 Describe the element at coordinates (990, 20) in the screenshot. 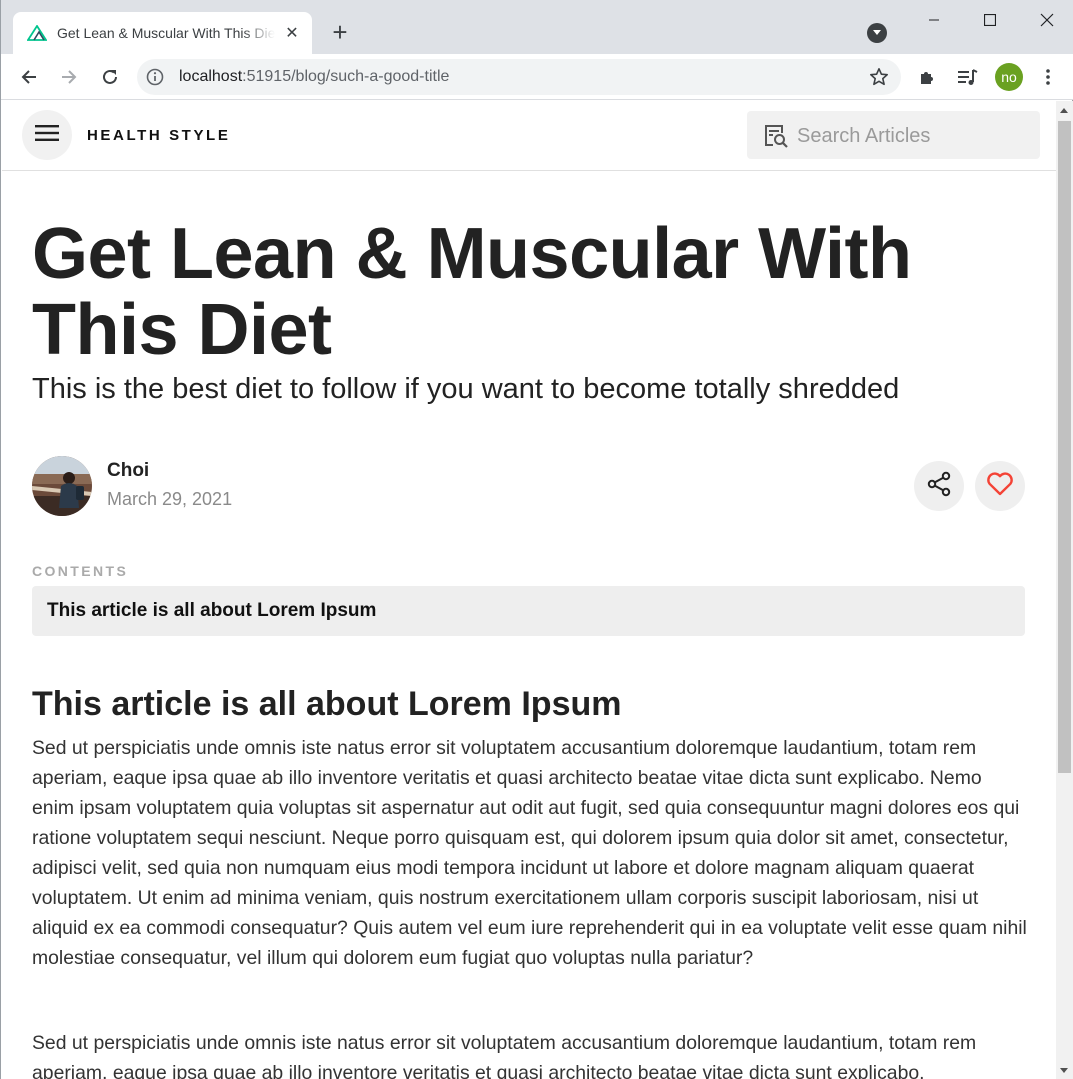

I see `maximize-icon` at that location.